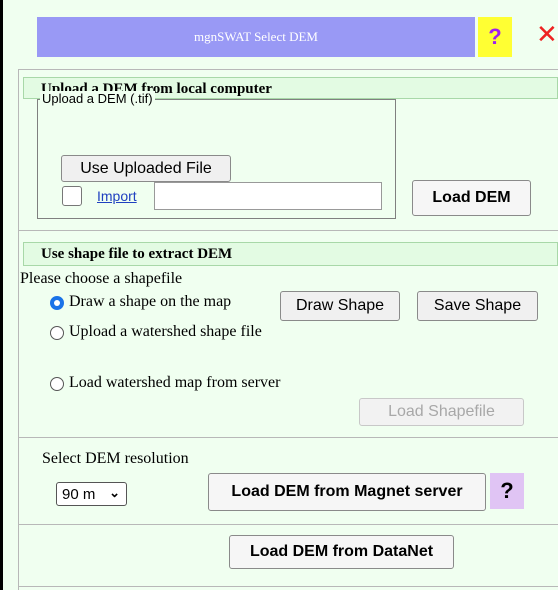 The image size is (558, 590). I want to click on close-icon: ✕, so click(547, 34).